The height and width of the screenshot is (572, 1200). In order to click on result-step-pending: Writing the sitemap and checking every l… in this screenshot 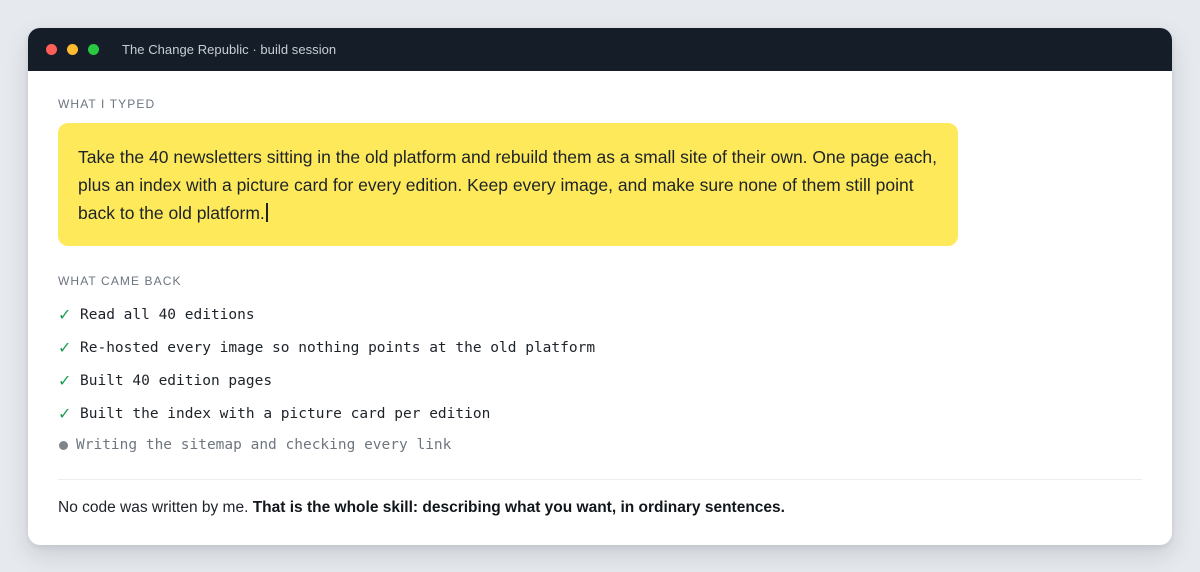, I will do `click(600, 445)`.